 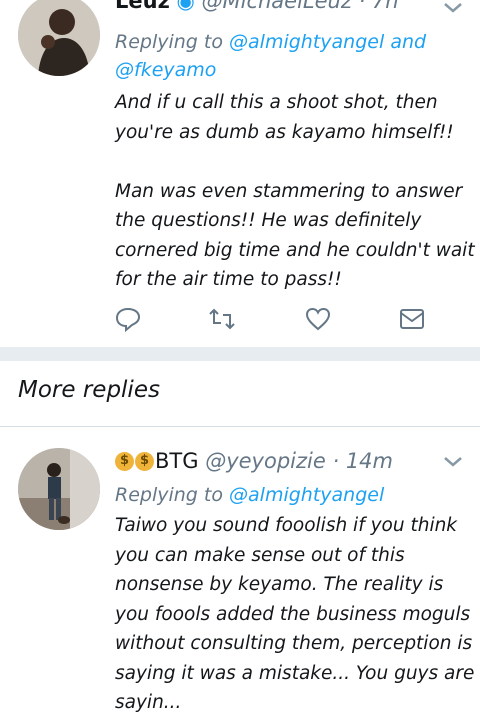 What do you see at coordinates (177, 461) in the screenshot?
I see `display-name: BTG` at bounding box center [177, 461].